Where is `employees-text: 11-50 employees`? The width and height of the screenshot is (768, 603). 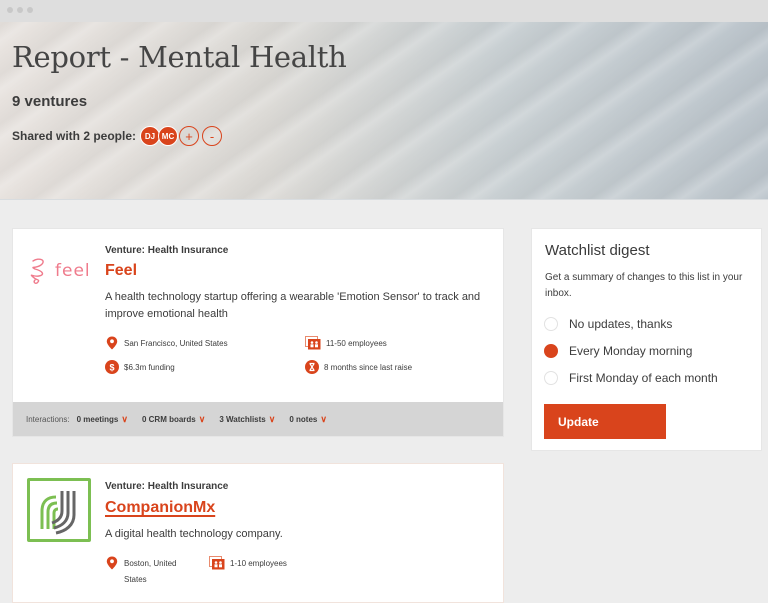 employees-text: 11-50 employees is located at coordinates (356, 343).